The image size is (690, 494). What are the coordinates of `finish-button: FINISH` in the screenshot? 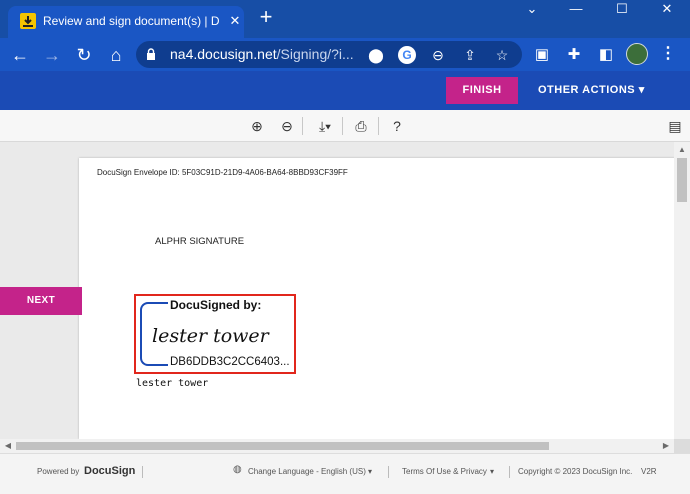 It's located at (482, 90).